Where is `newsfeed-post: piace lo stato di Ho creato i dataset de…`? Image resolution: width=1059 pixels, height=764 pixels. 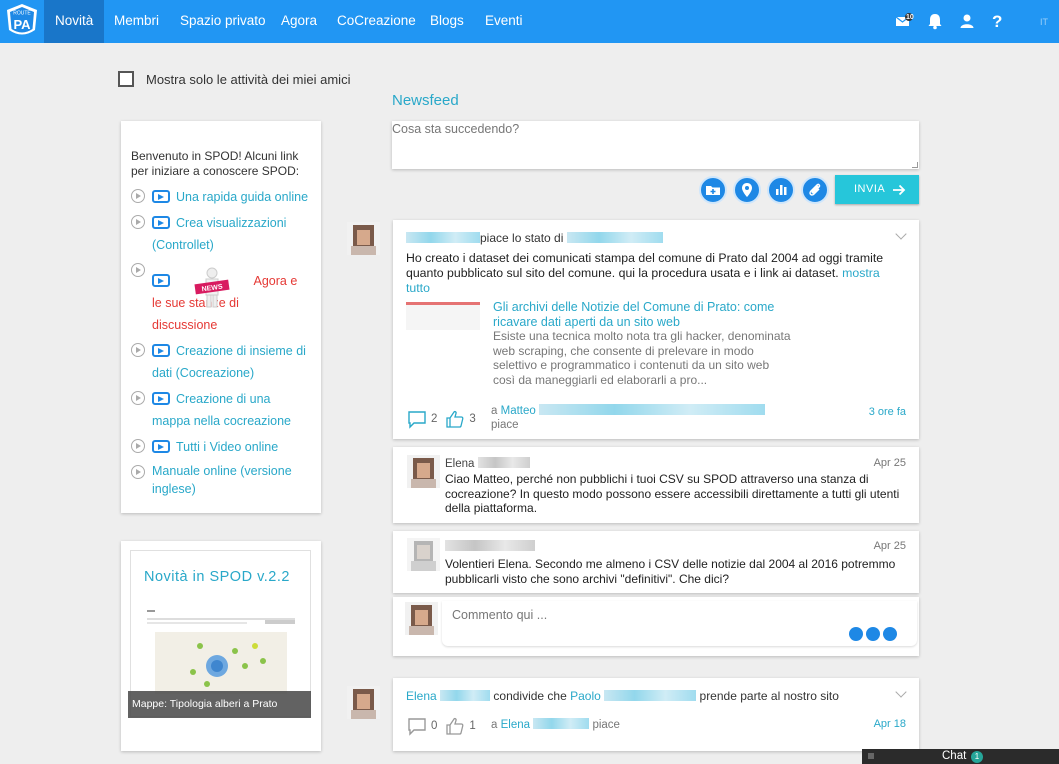 newsfeed-post: piace lo stato di Ho creato i dataset de… is located at coordinates (656, 329).